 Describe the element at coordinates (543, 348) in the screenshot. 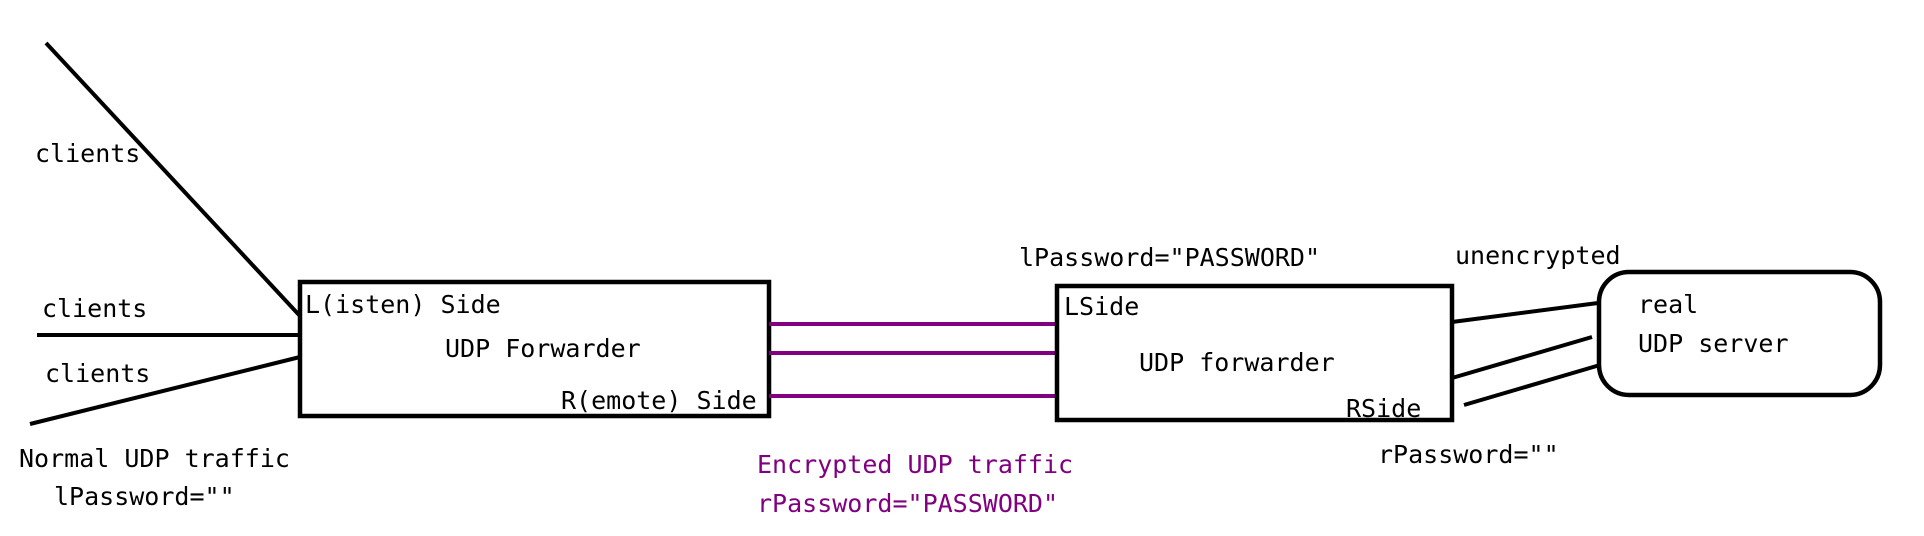

I see `udp-forwarder-1-title: UDP Forwarder` at that location.